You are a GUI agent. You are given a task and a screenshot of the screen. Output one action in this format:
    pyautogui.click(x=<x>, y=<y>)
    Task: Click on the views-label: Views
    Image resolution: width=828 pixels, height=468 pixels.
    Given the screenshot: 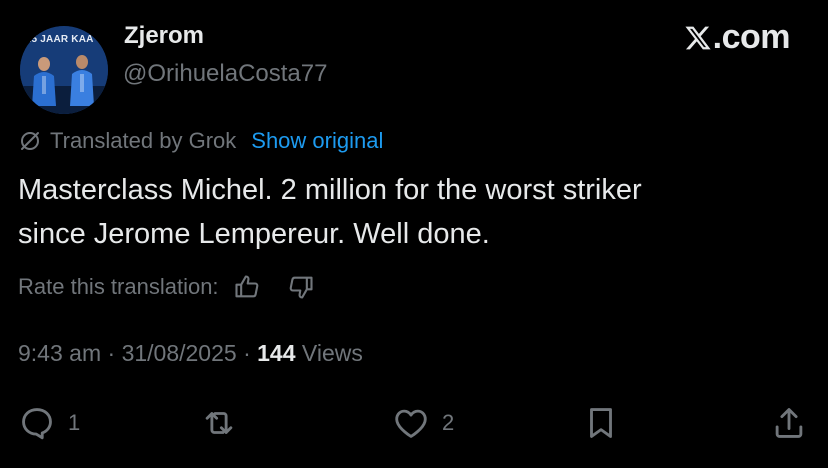 What is the action you would take?
    pyautogui.click(x=329, y=353)
    